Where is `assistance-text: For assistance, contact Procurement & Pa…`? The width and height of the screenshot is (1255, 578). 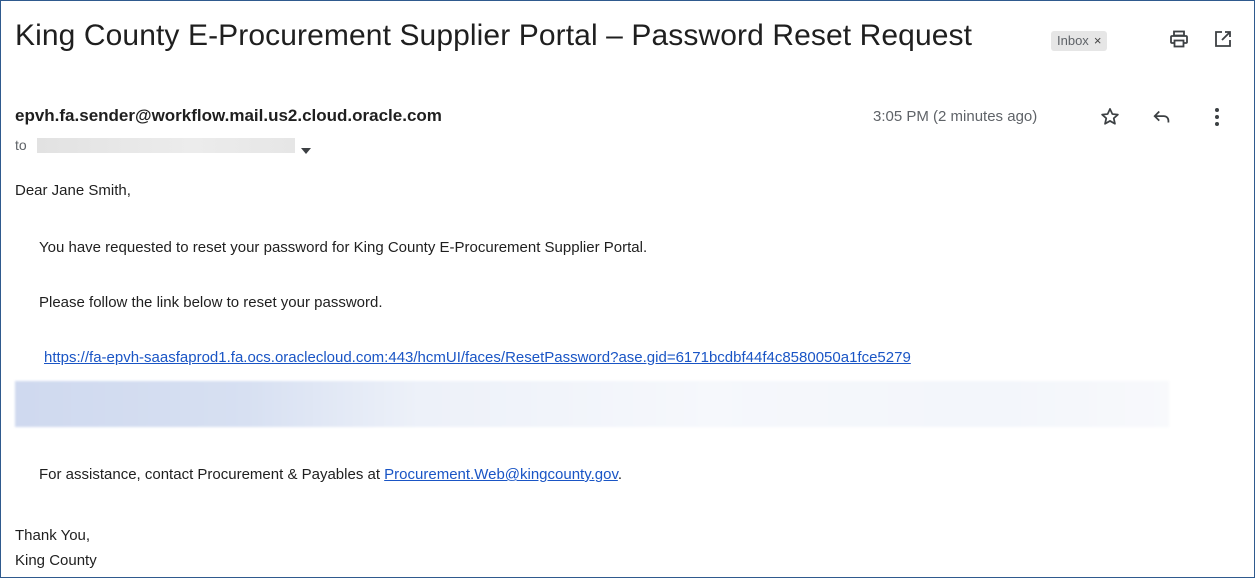 assistance-text: For assistance, contact Procurement & Pa… is located at coordinates (212, 474).